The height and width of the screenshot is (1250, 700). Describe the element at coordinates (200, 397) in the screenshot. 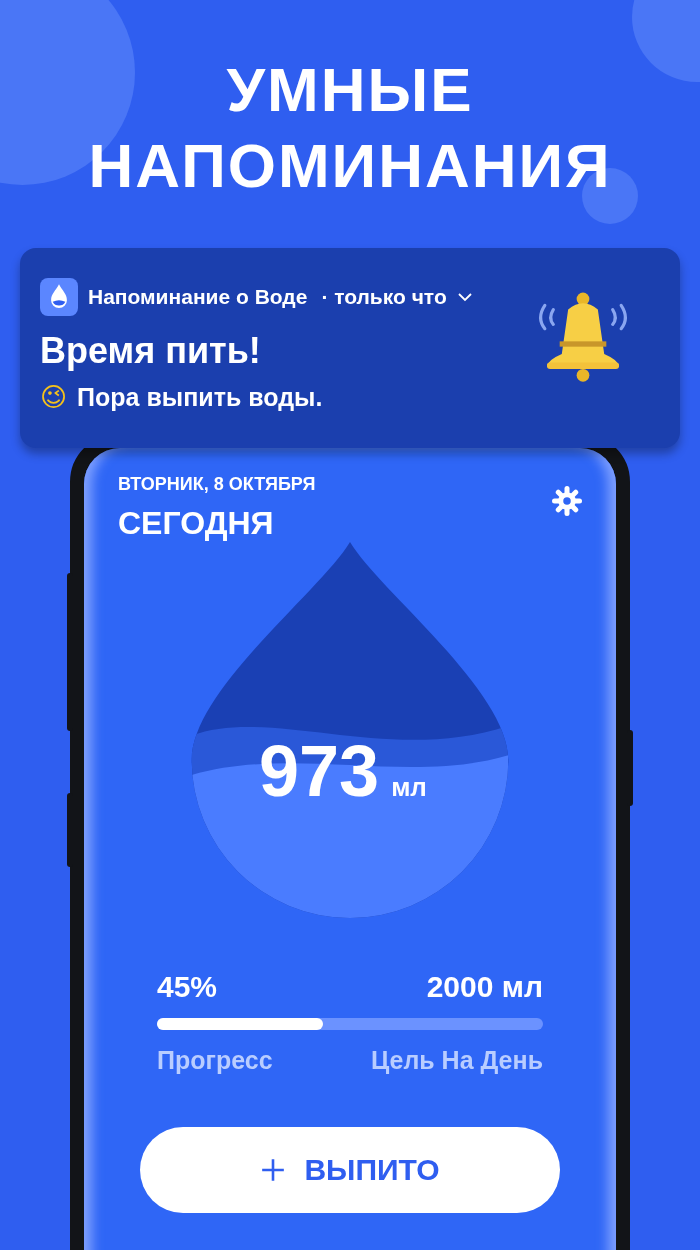

I see `notification-message: Пора выпить воды.` at that location.